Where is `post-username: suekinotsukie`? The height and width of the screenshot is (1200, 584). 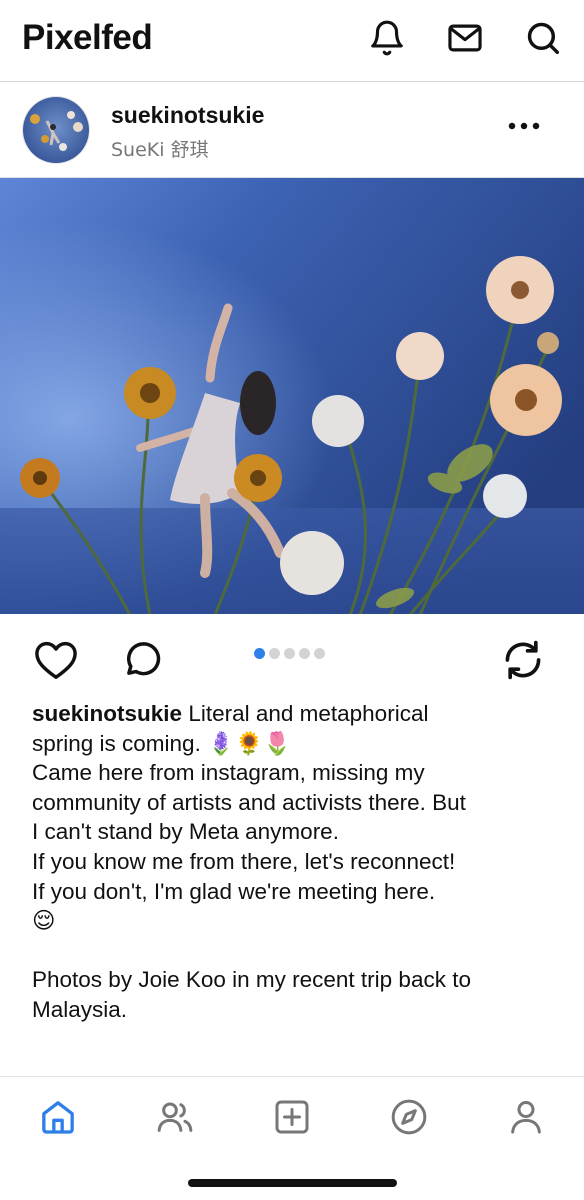
post-username: suekinotsukie is located at coordinates (187, 115).